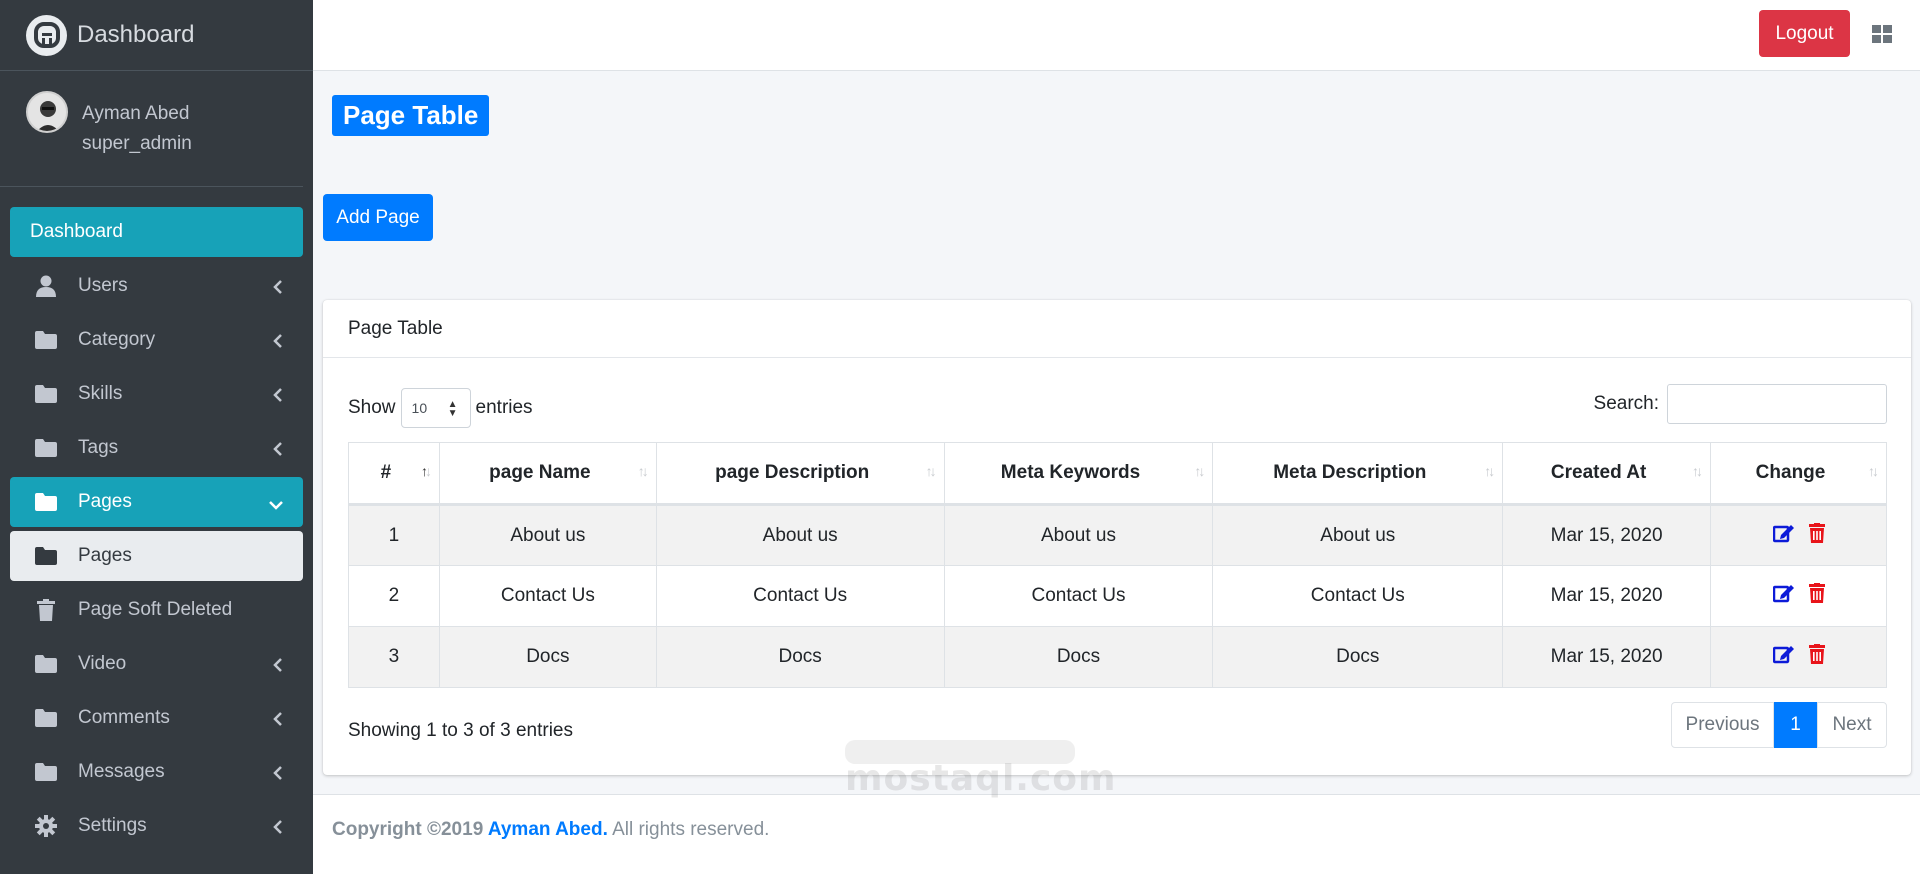  What do you see at coordinates (1117, 329) in the screenshot?
I see `card-title: Page Table` at bounding box center [1117, 329].